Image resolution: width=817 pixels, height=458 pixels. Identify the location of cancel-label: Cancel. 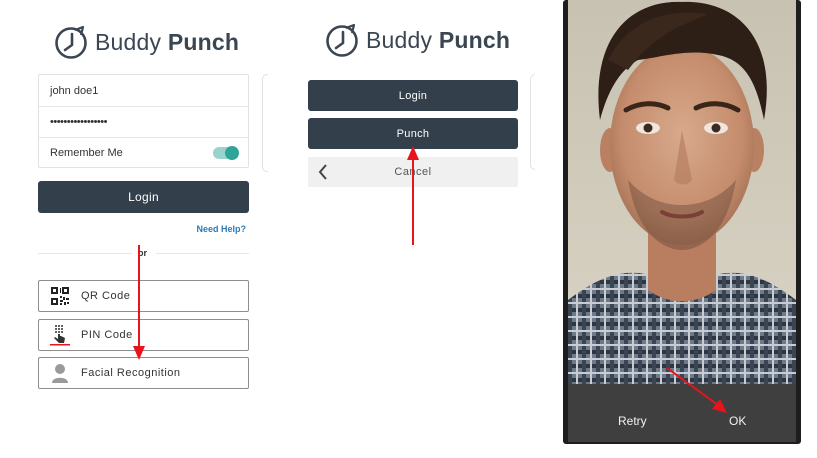
(413, 172).